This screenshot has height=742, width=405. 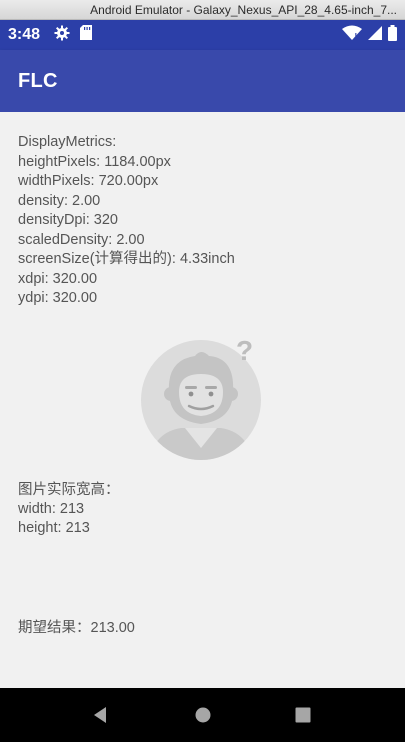 I want to click on navigation-bar, so click(x=202, y=715).